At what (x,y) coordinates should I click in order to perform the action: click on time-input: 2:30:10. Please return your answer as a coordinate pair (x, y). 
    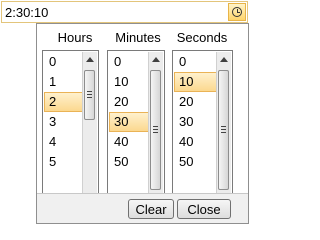
    Looking at the image, I should click on (124, 12).